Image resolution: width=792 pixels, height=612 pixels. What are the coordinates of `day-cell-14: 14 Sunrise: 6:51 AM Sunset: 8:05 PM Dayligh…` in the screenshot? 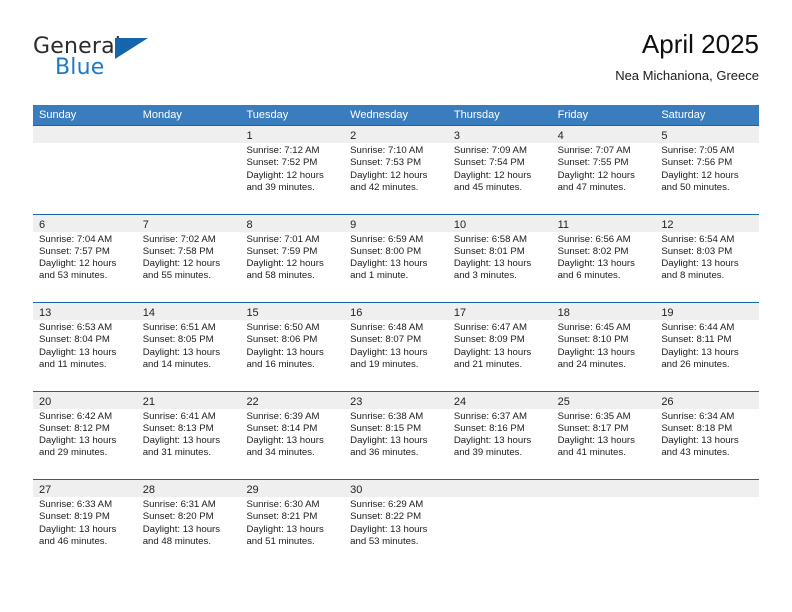 It's located at (188, 347).